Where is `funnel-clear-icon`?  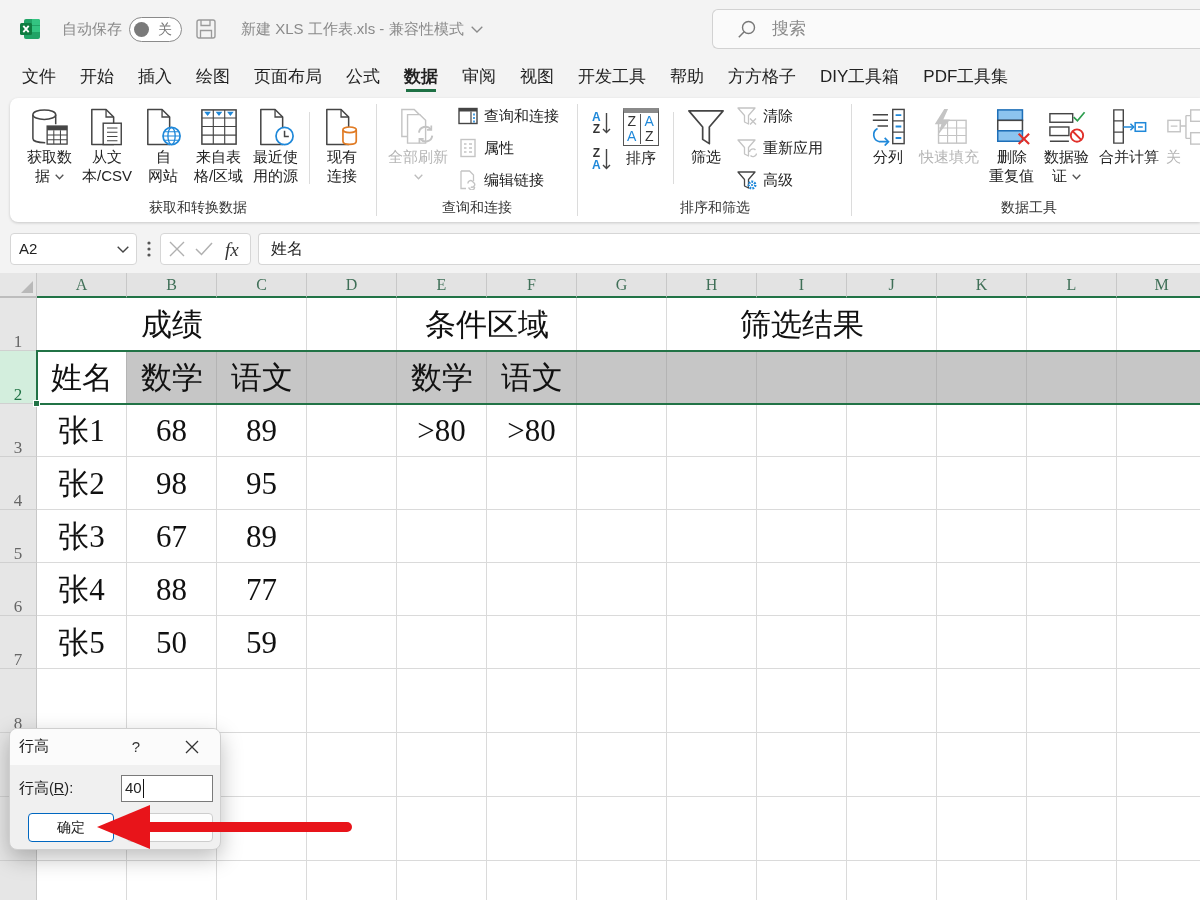
funnel-clear-icon is located at coordinates (746, 116).